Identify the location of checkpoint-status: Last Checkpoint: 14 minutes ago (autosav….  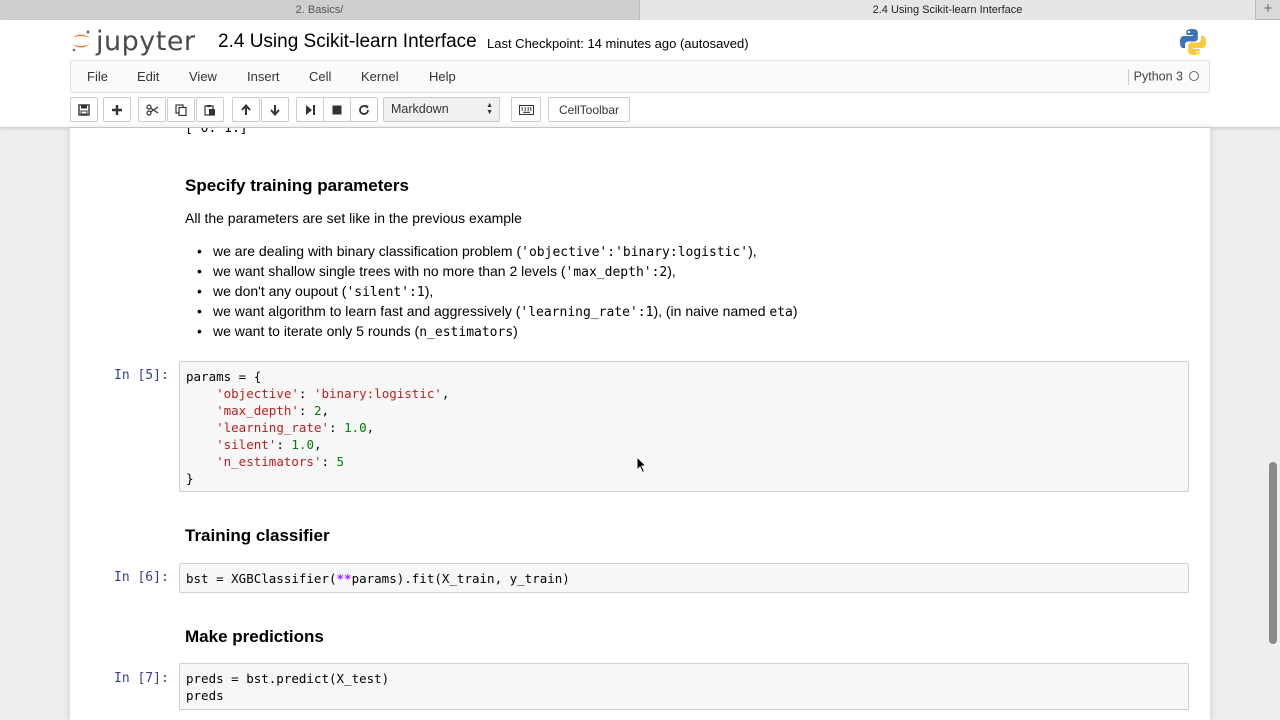
(618, 43).